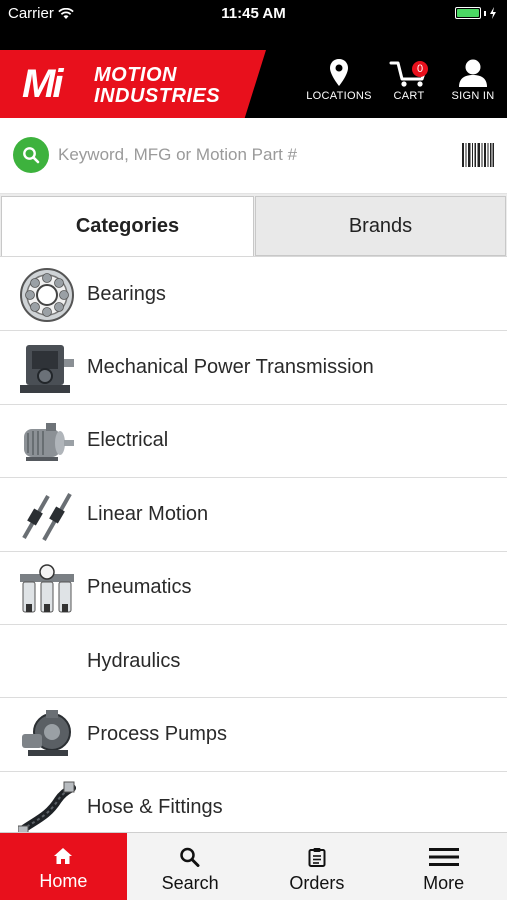  What do you see at coordinates (127, 226) in the screenshot?
I see `tab-categories: Categories` at bounding box center [127, 226].